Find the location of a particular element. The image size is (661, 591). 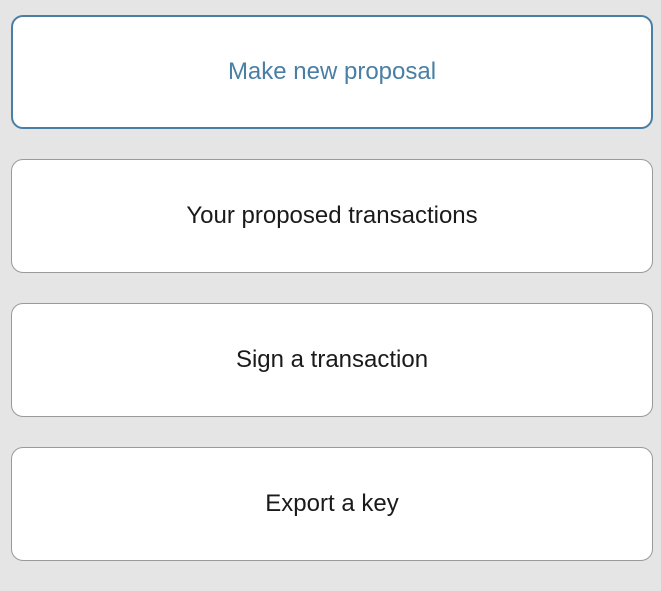

your-proposed-transactions-label: Your proposed transactions is located at coordinates (332, 215).